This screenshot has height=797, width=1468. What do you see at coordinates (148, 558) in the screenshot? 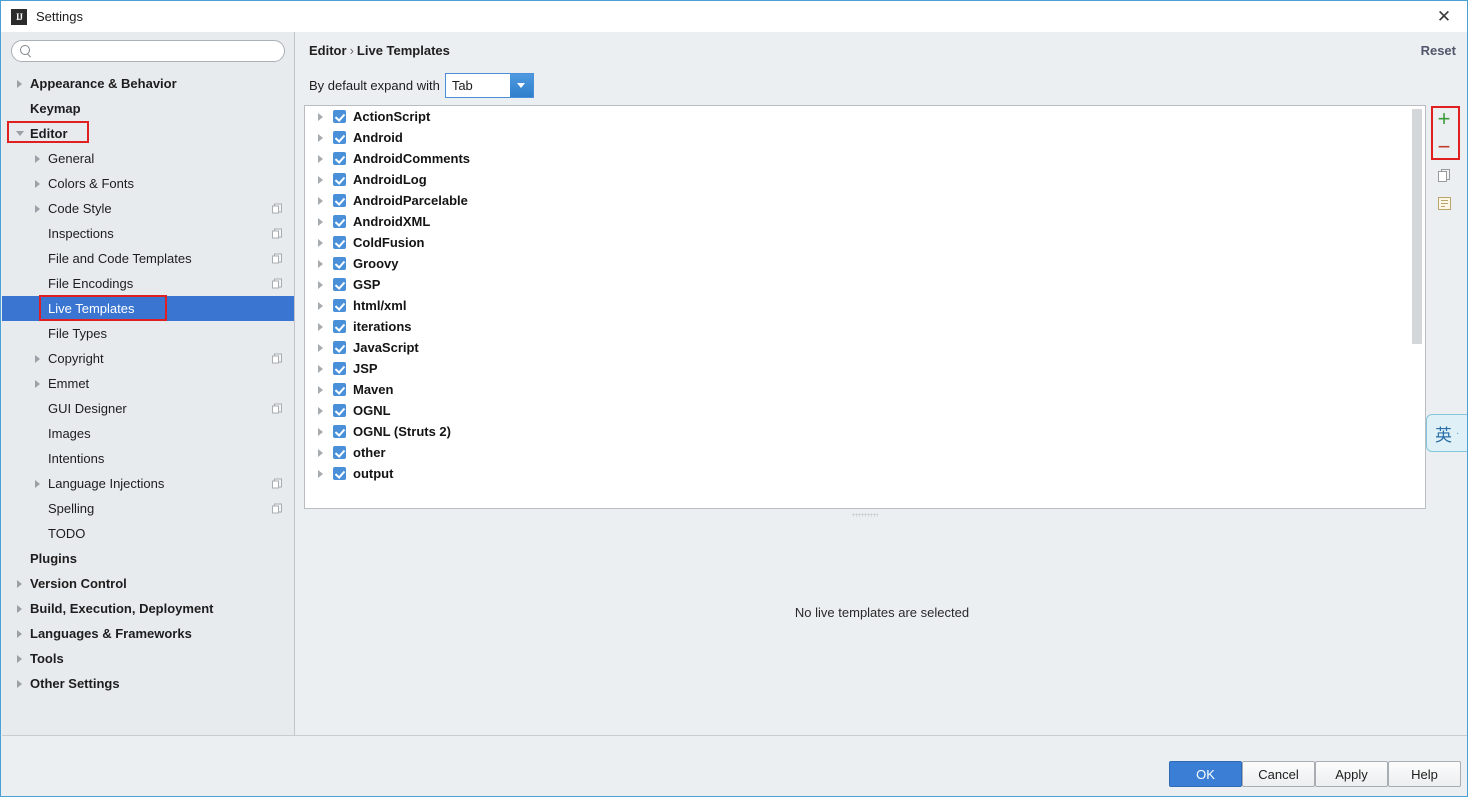
I see `sidebar-item-plugins: Plugins` at bounding box center [148, 558].